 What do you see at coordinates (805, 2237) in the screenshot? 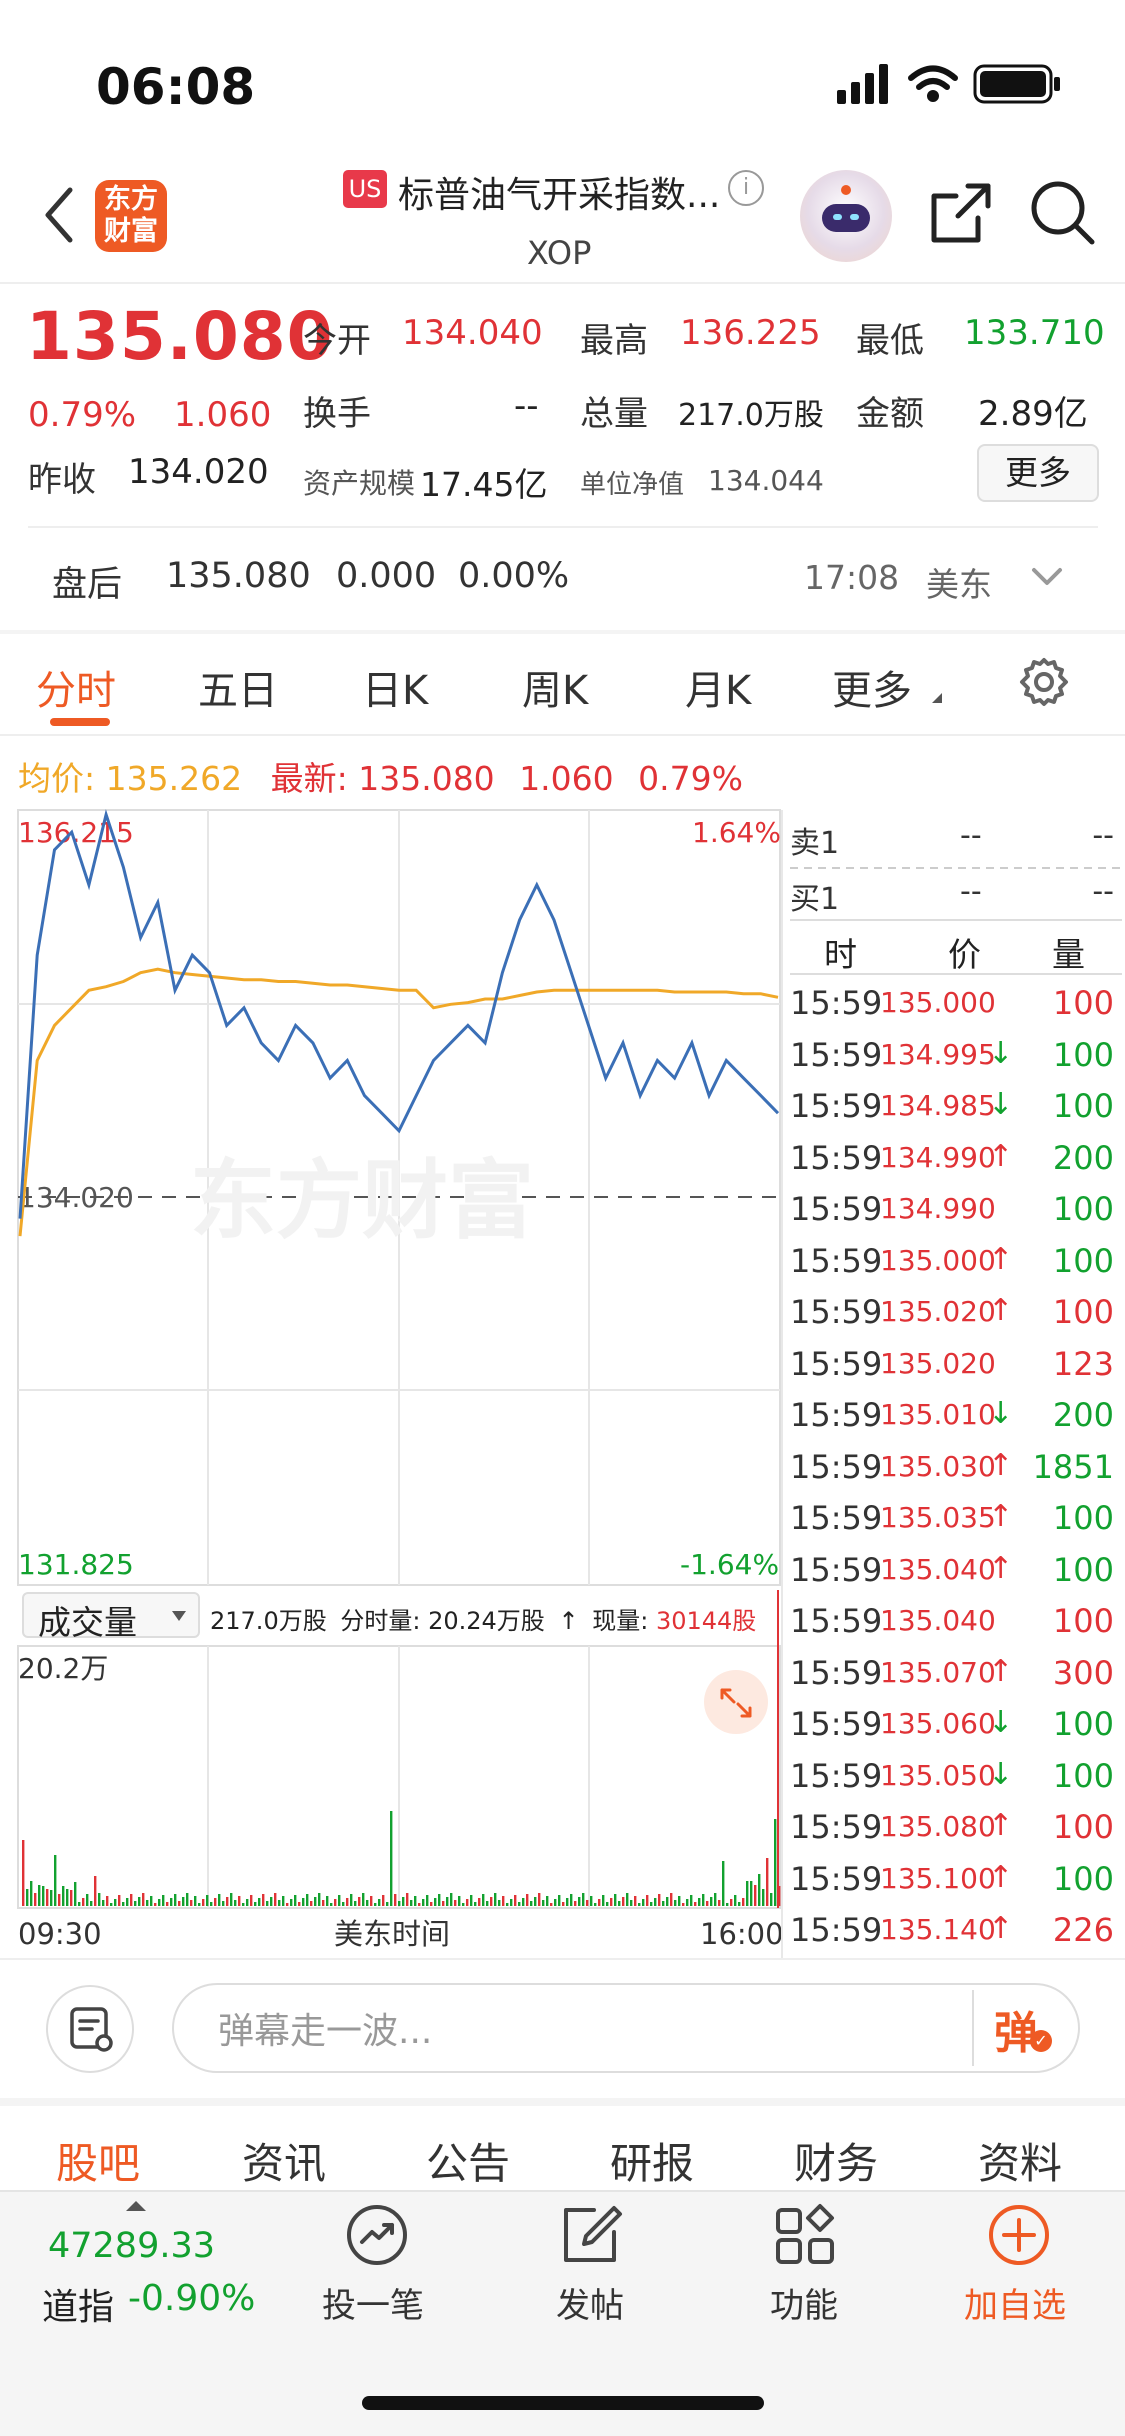
I see `function-grid-icon` at bounding box center [805, 2237].